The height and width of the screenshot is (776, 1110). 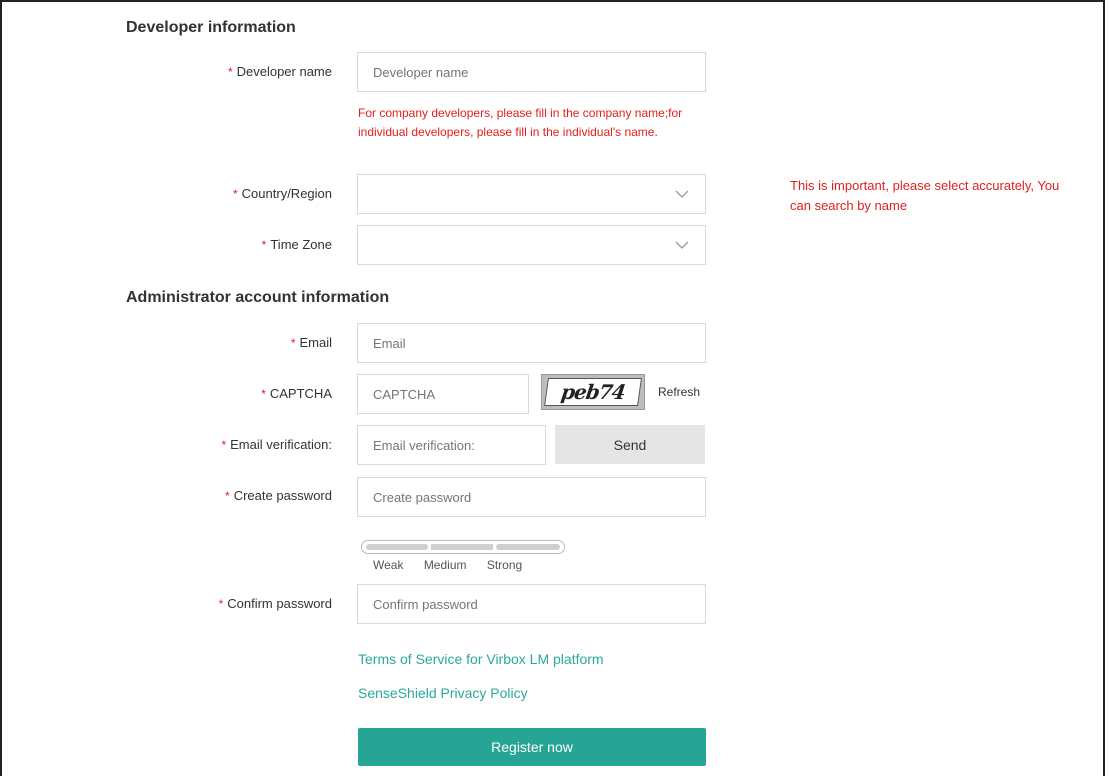 What do you see at coordinates (275, 603) in the screenshot?
I see `confirm-password-label: * Confirm password` at bounding box center [275, 603].